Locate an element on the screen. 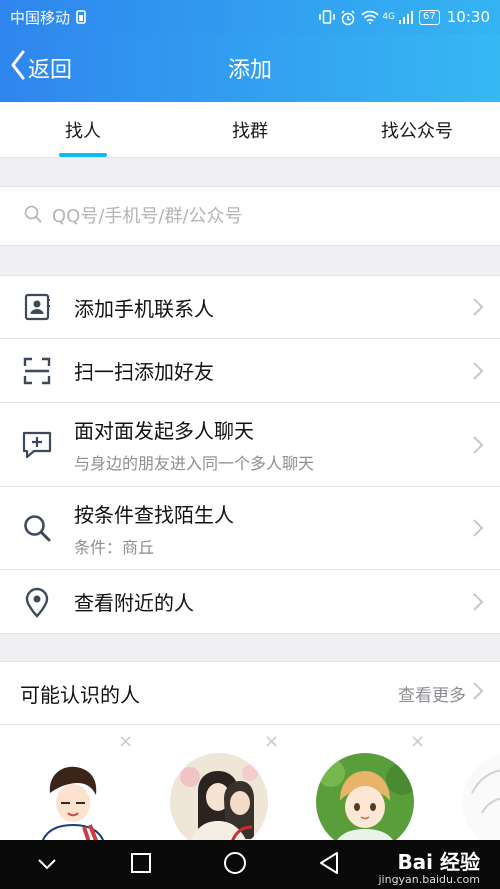 This screenshot has height=889, width=500. option-label: 查看附近的人 is located at coordinates (134, 603).